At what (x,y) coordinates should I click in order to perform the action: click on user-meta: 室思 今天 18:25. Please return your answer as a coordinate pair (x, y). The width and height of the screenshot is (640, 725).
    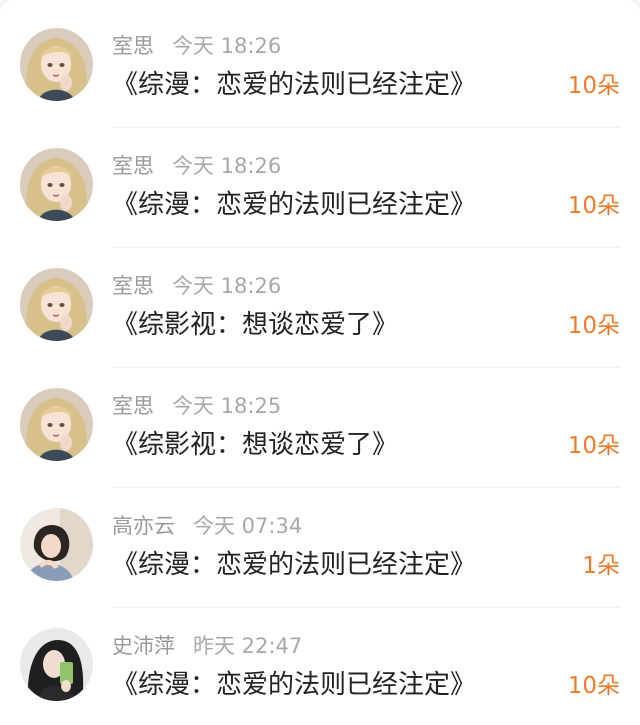
    Looking at the image, I should click on (196, 406).